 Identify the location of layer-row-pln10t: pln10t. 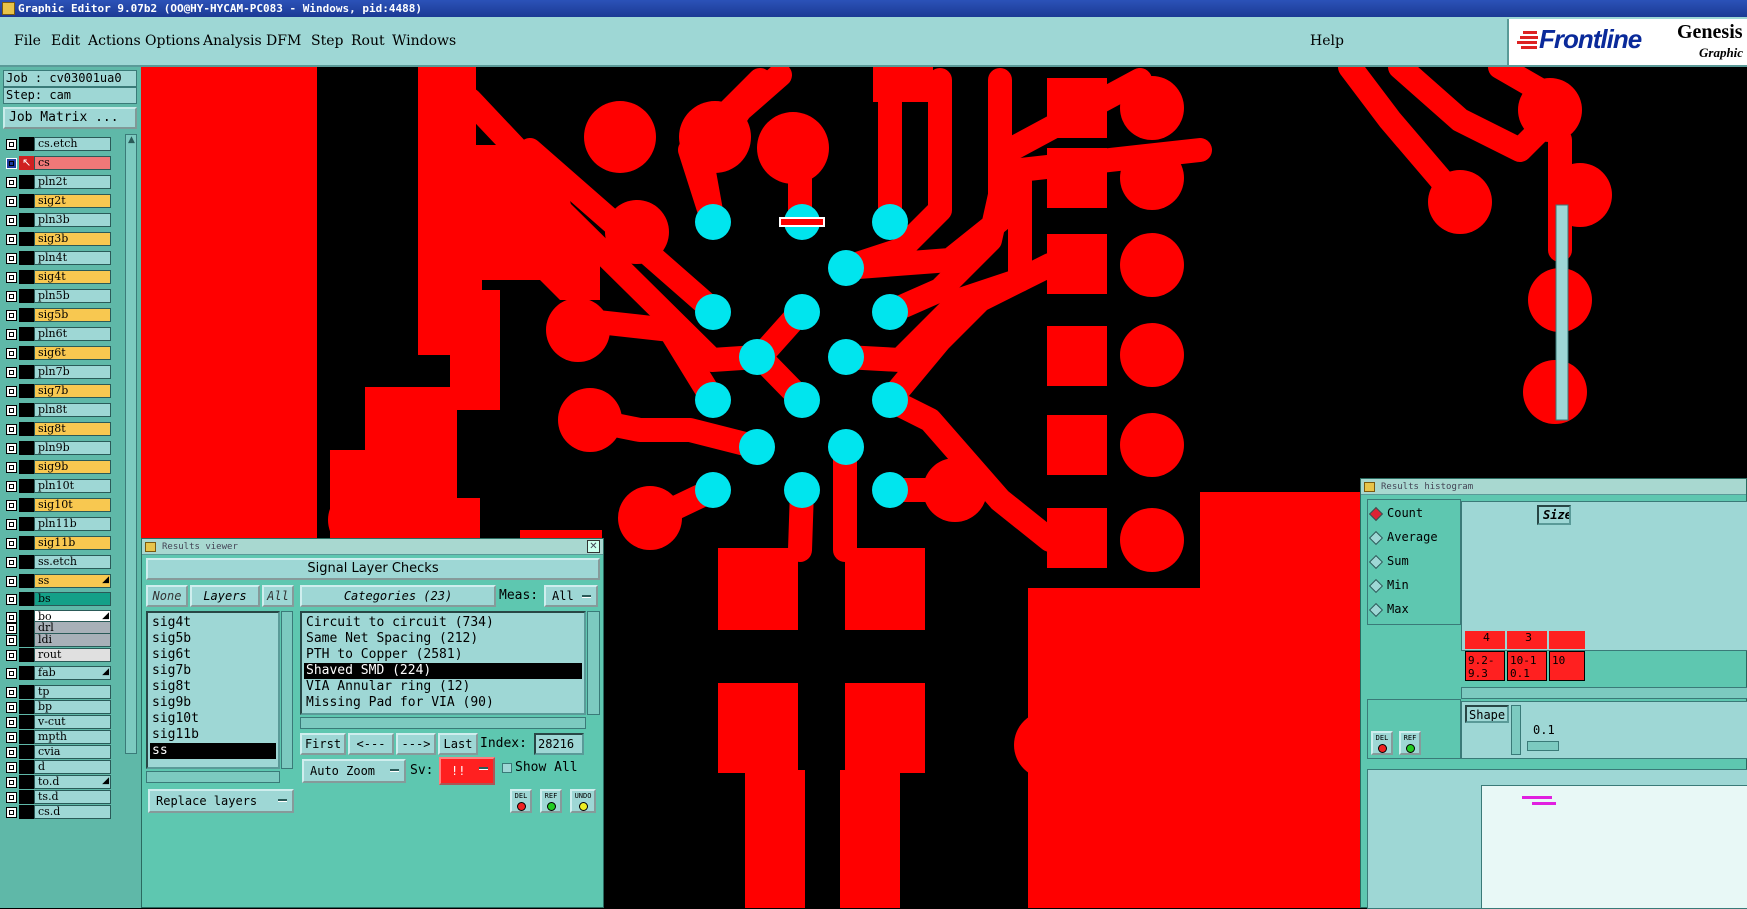
(58, 486).